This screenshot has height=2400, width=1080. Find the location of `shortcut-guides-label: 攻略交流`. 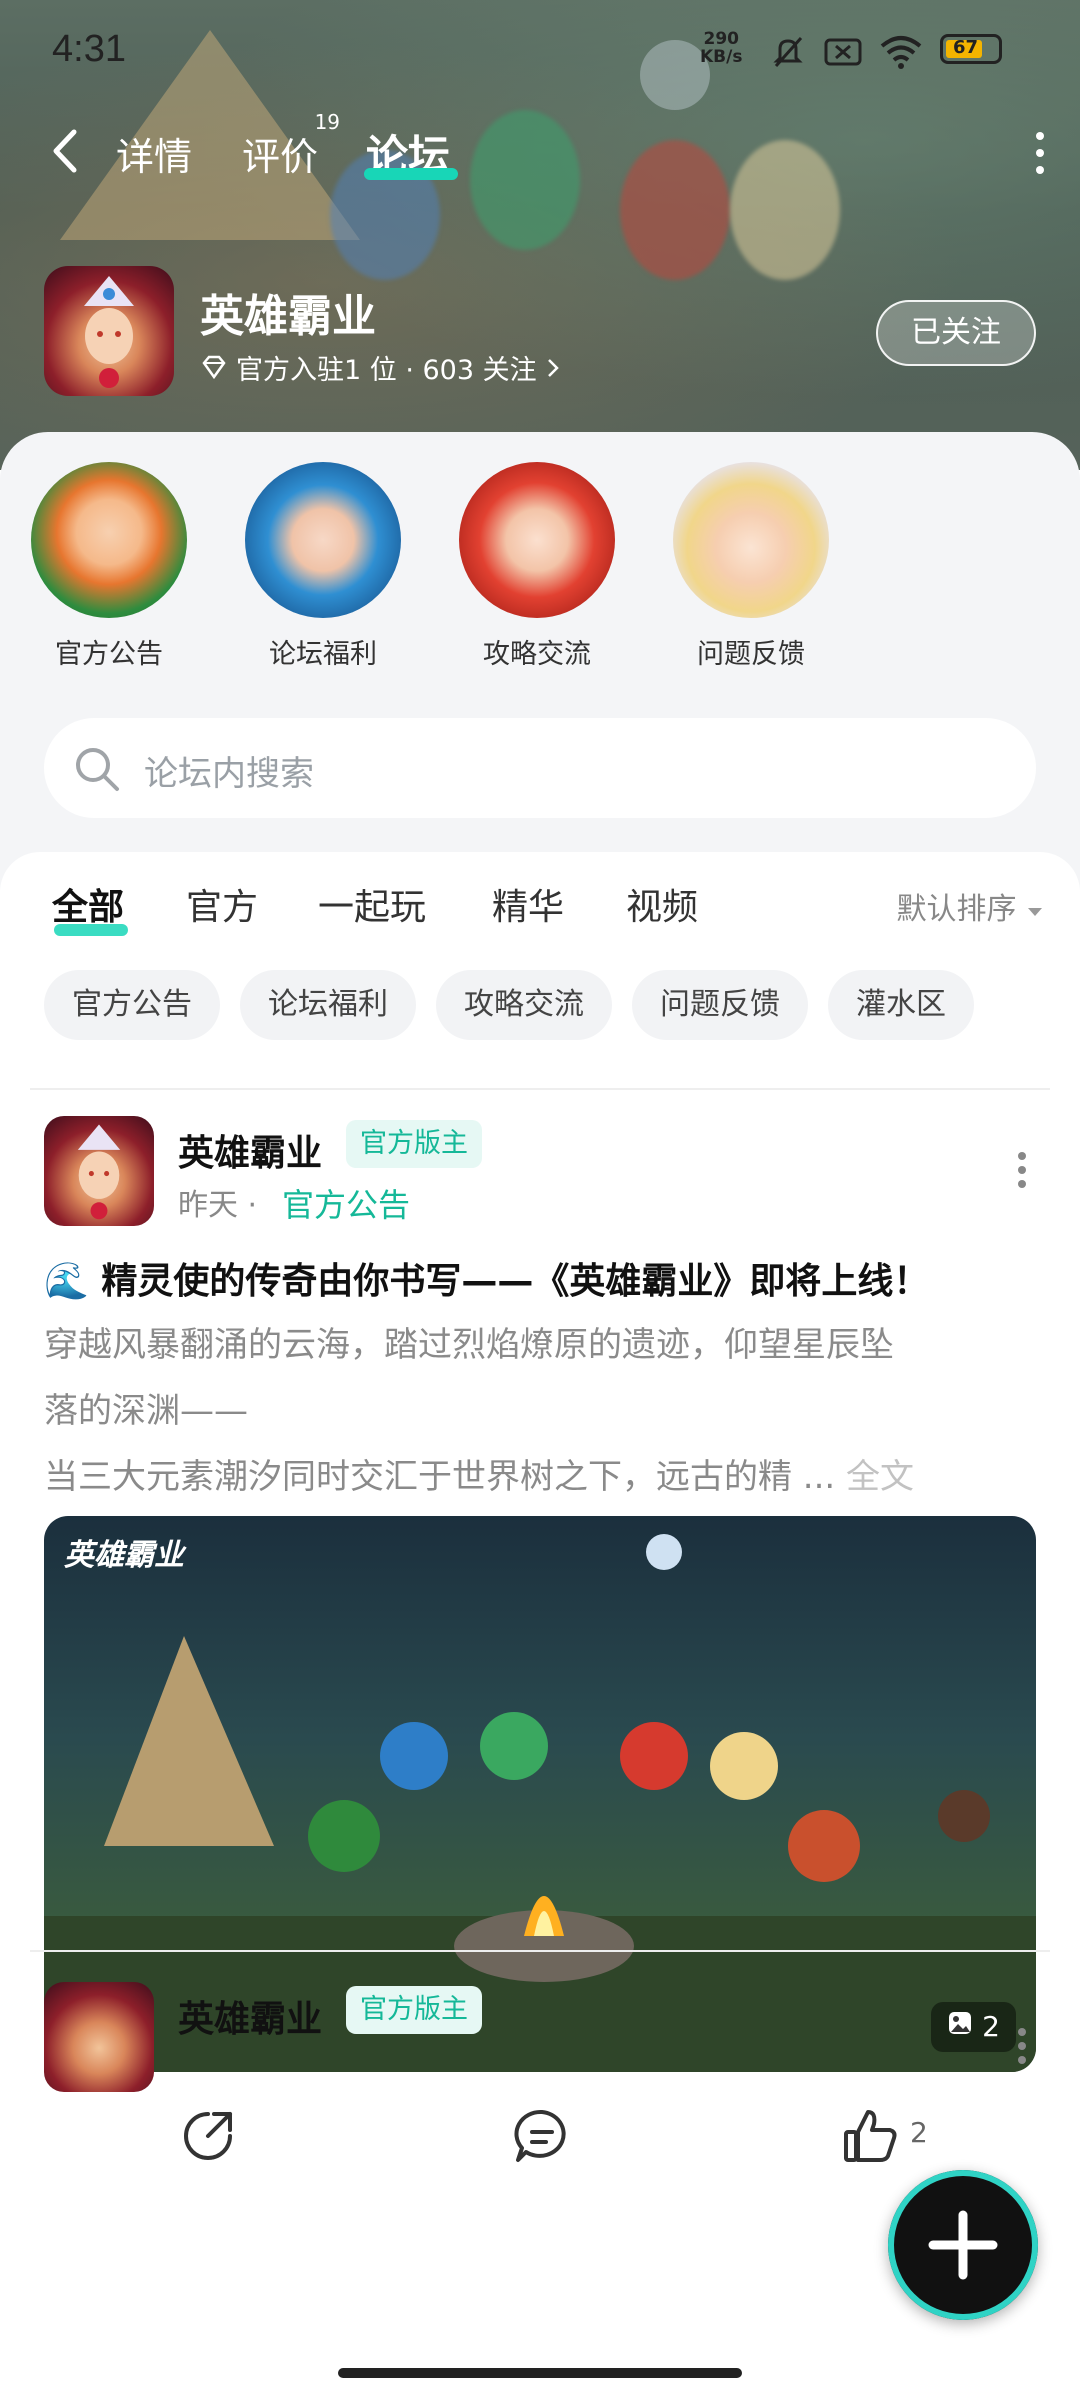

shortcut-guides-label: 攻略交流 is located at coordinates (537, 654).